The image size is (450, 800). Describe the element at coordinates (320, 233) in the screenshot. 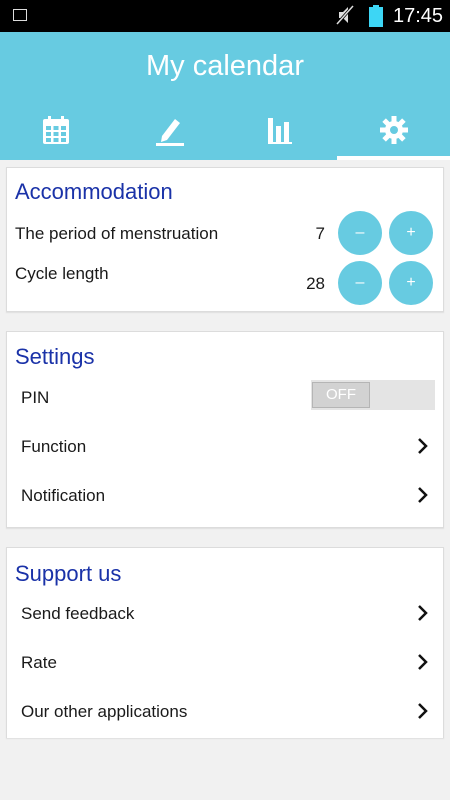

I see `period-value: 7` at that location.